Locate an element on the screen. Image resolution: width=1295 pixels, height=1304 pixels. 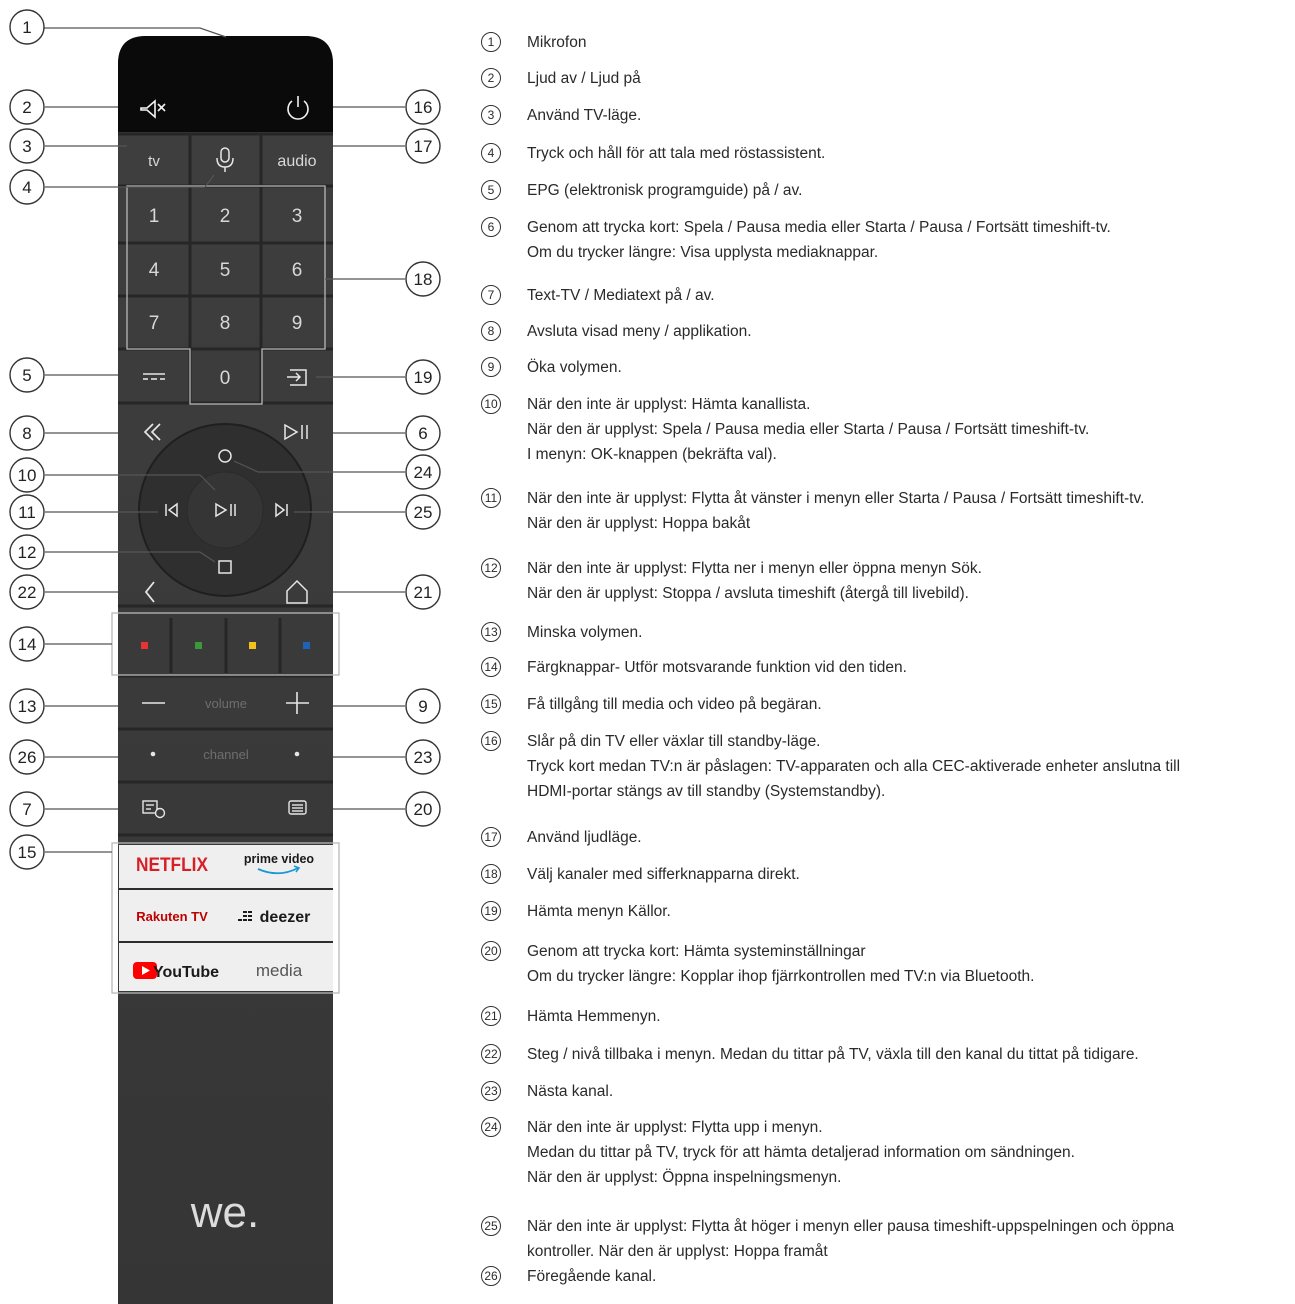
svg-text: 6 is located at coordinates (422, 433).